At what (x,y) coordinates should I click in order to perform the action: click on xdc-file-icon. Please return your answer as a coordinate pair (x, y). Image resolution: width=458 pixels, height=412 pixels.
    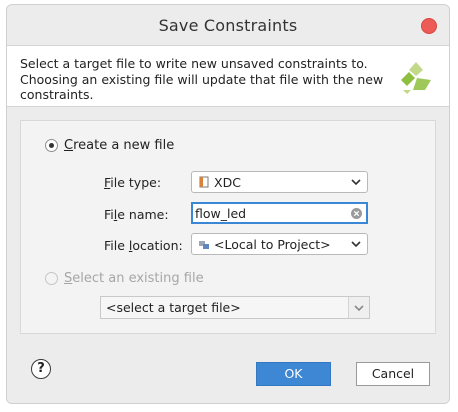
    Looking at the image, I should click on (204, 182).